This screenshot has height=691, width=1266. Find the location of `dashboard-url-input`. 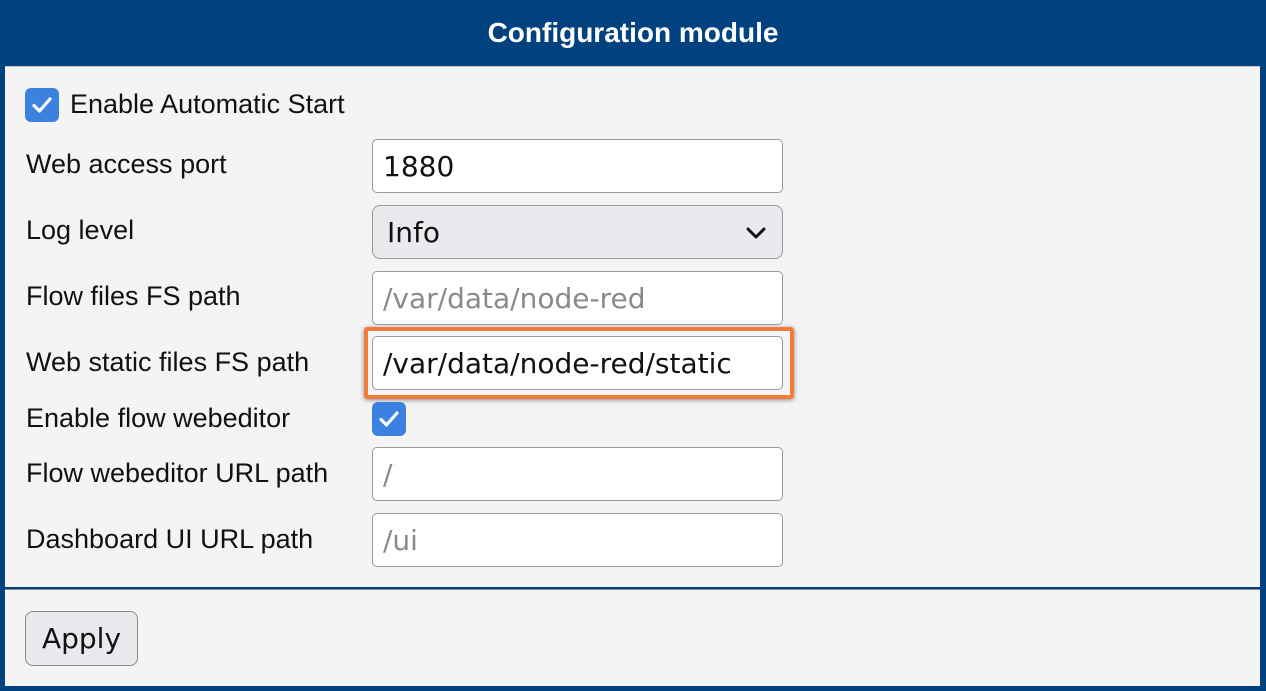

dashboard-url-input is located at coordinates (577, 540).